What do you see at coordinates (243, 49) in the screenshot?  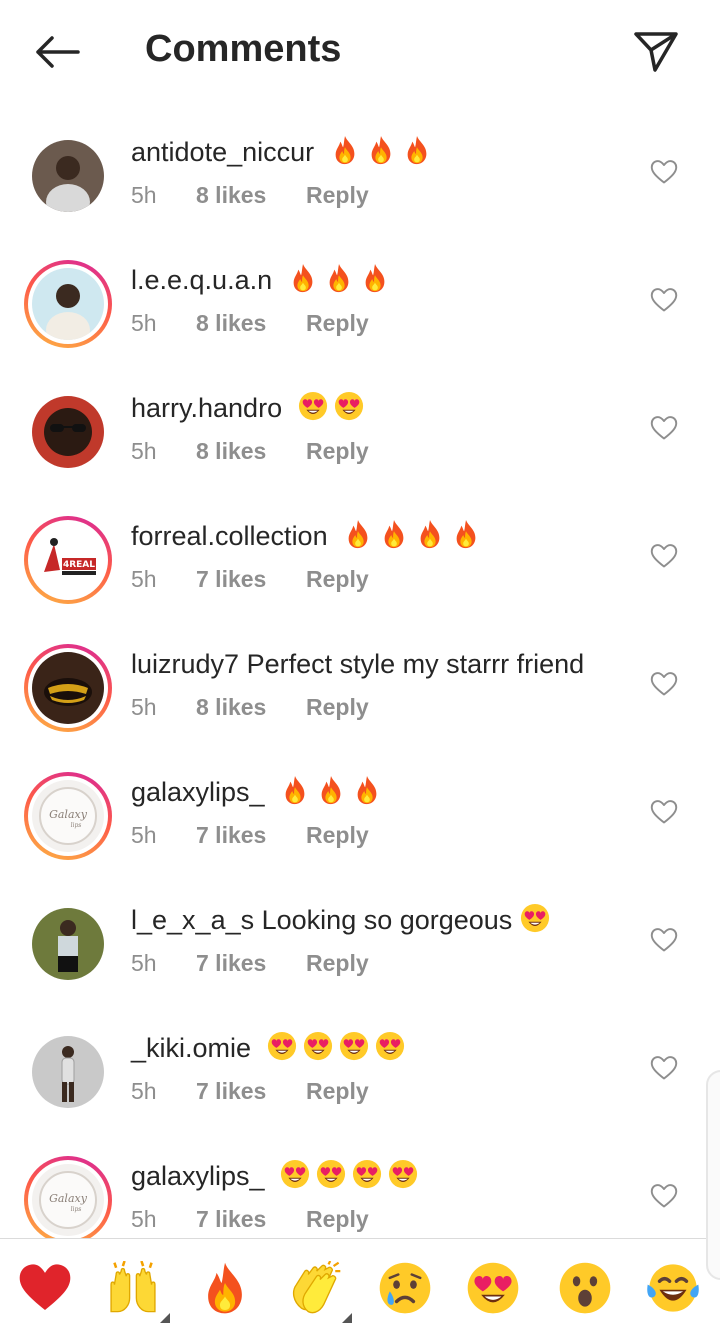 I see `page-title: Comments` at bounding box center [243, 49].